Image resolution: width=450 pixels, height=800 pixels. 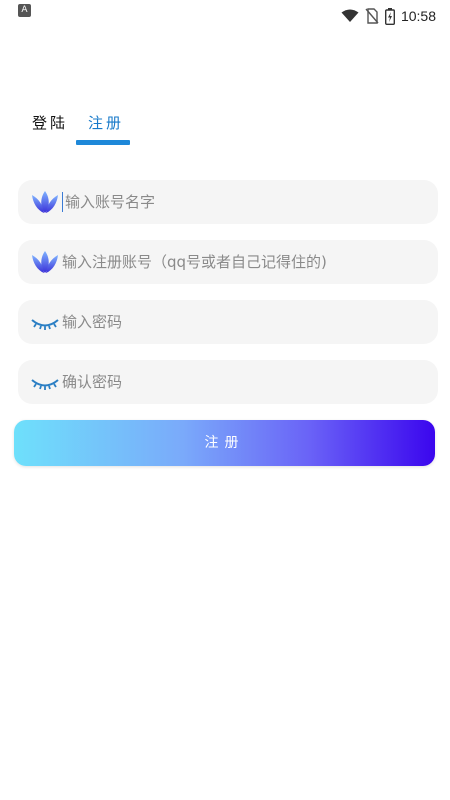 What do you see at coordinates (103, 142) in the screenshot?
I see `active-tab-indicator` at bounding box center [103, 142].